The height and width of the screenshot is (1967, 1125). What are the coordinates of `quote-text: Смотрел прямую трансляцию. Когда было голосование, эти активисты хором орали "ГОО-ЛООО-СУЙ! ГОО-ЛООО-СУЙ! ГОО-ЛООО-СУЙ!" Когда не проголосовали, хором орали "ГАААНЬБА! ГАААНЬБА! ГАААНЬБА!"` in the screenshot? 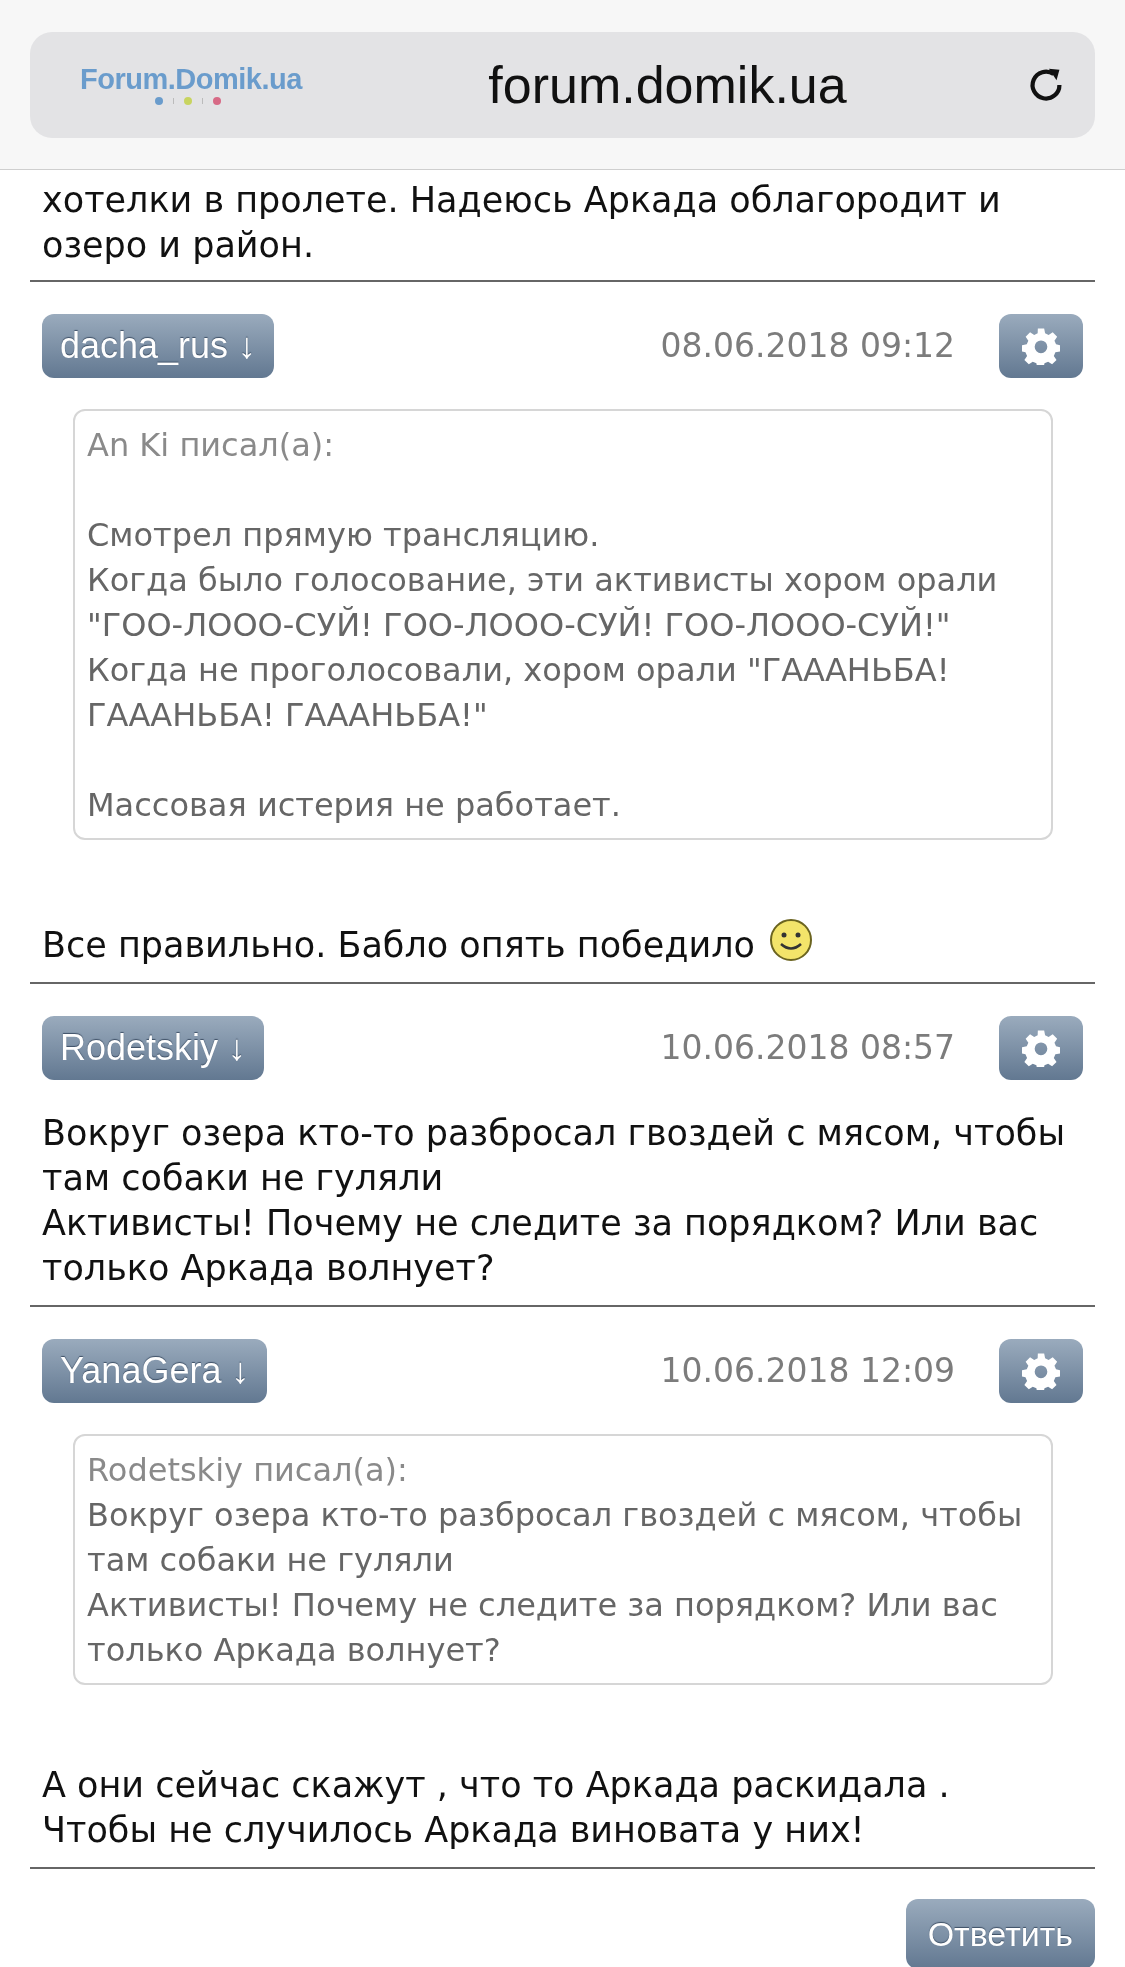 It's located at (543, 625).